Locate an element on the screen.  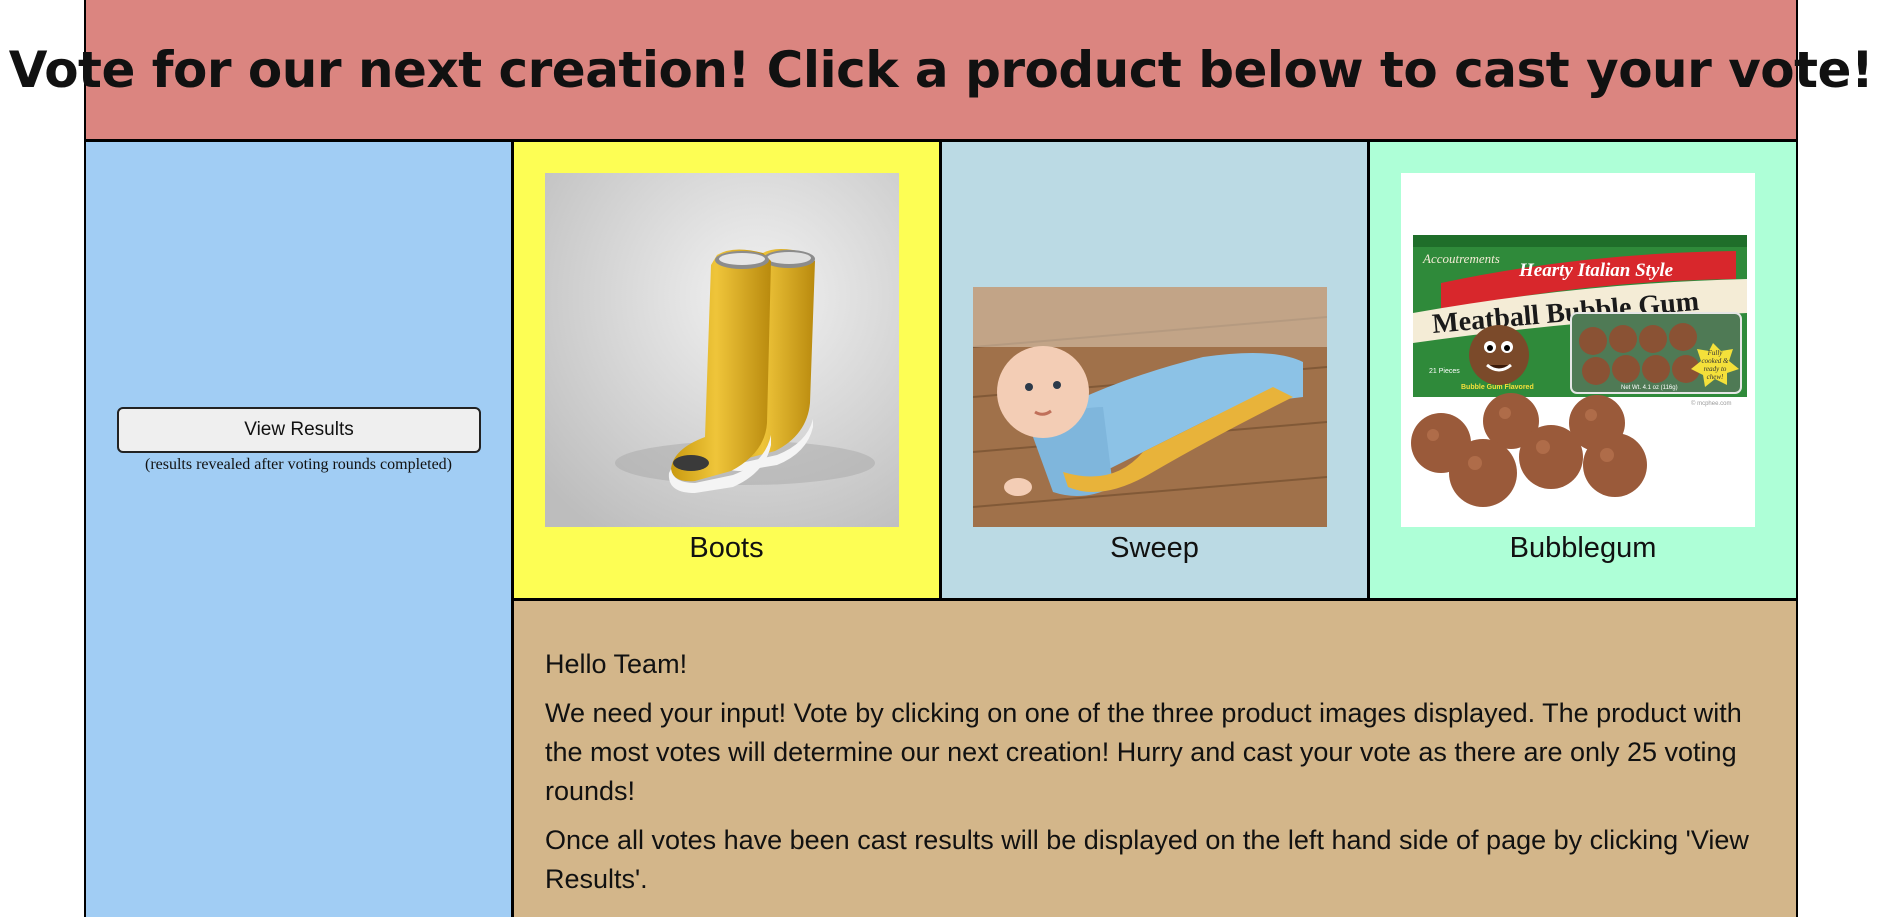
product-name: Bubblegum is located at coordinates (1583, 548).